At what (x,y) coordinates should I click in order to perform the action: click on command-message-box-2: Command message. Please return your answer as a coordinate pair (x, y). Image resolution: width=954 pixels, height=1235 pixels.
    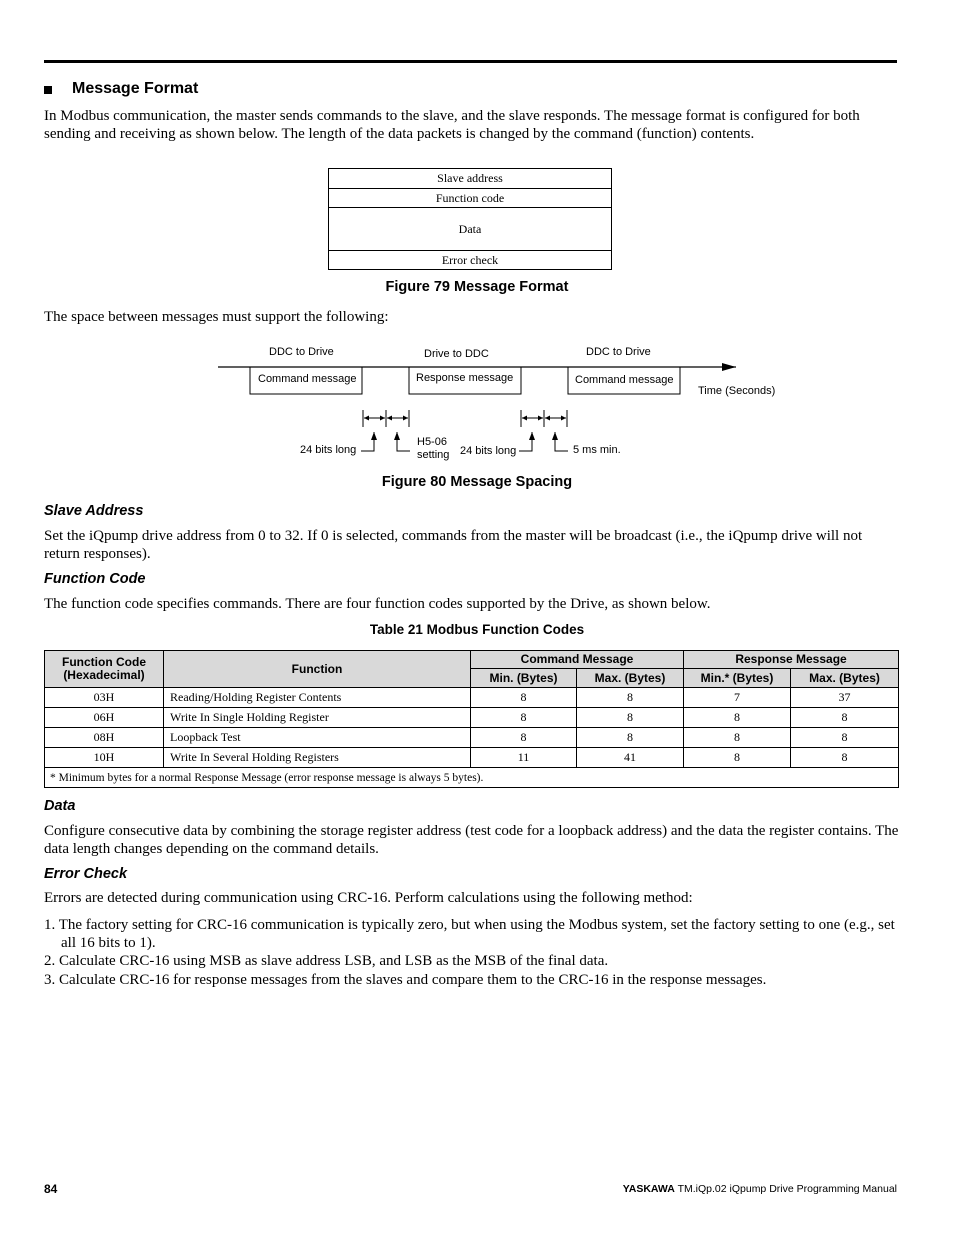
    Looking at the image, I should click on (624, 381).